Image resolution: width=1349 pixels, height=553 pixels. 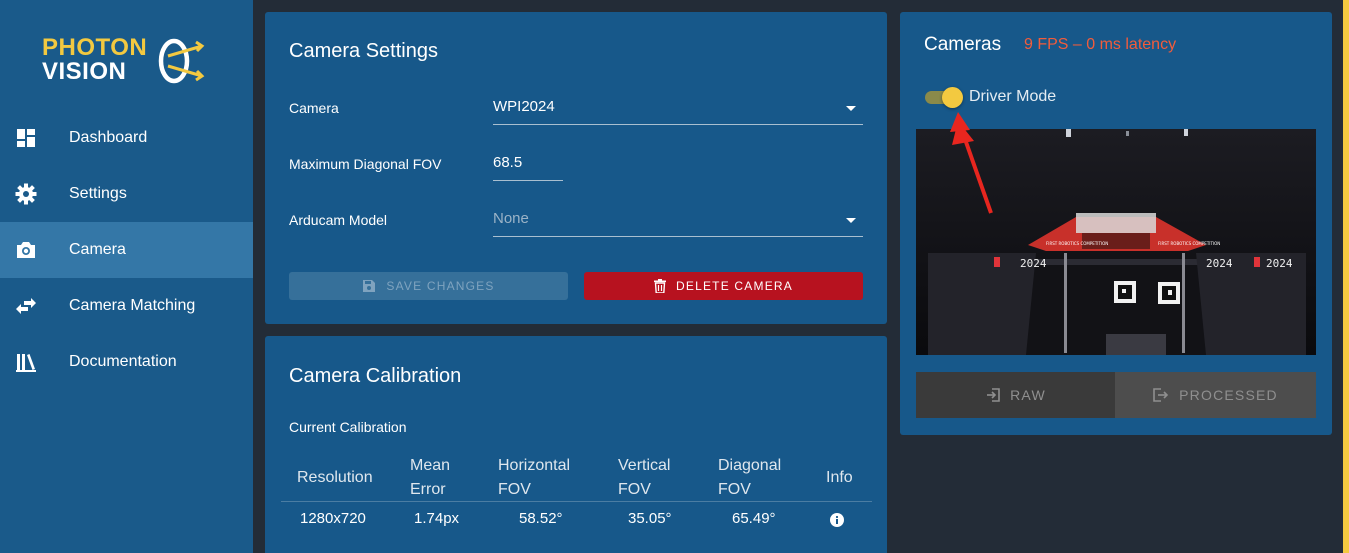 What do you see at coordinates (1189, 243) in the screenshot?
I see `sign-logo-right: FIRST ROBOTICS COMPETITION` at bounding box center [1189, 243].